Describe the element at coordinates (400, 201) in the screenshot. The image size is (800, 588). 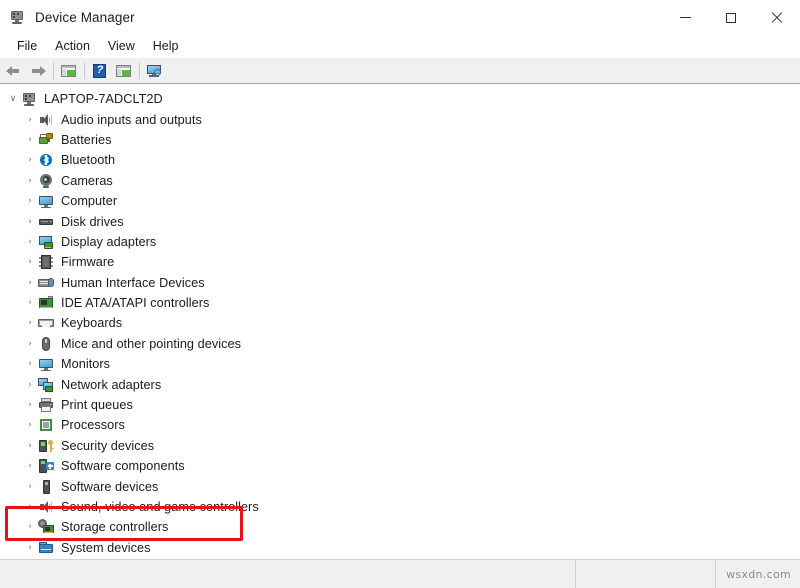
I see `tree-item-computer: › Computer` at that location.